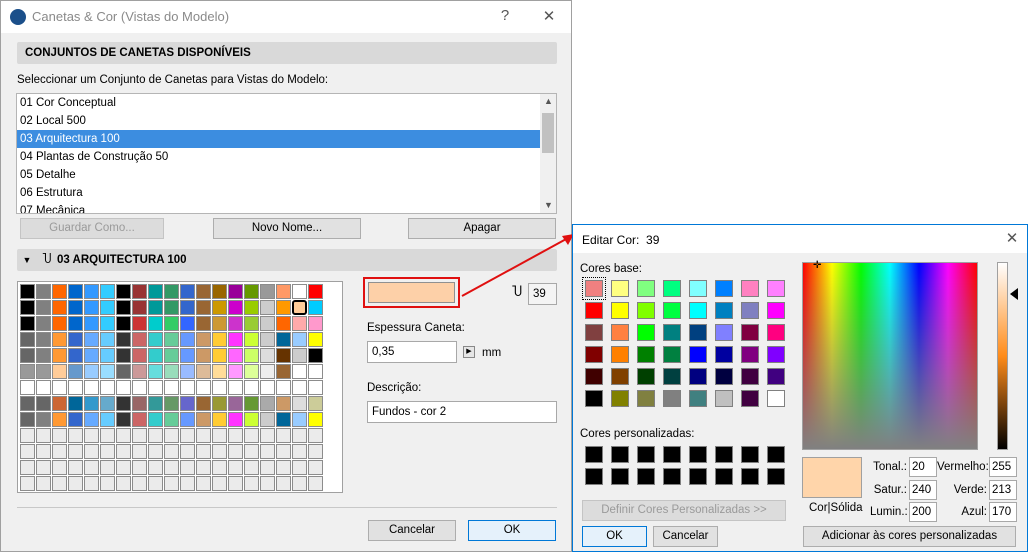 This screenshot has width=1028, height=552. What do you see at coordinates (1003, 512) in the screenshot?
I see `blue-input: 170` at bounding box center [1003, 512].